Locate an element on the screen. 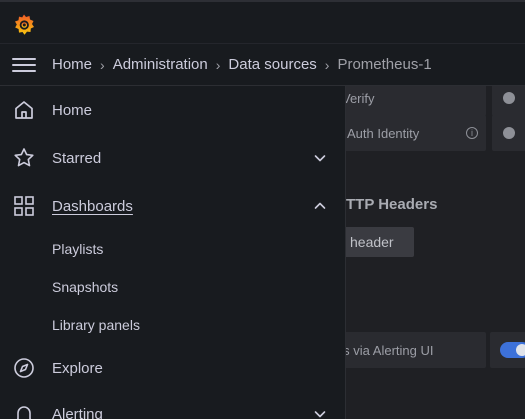  breadcrumb-data-sources: Data sources is located at coordinates (272, 64).